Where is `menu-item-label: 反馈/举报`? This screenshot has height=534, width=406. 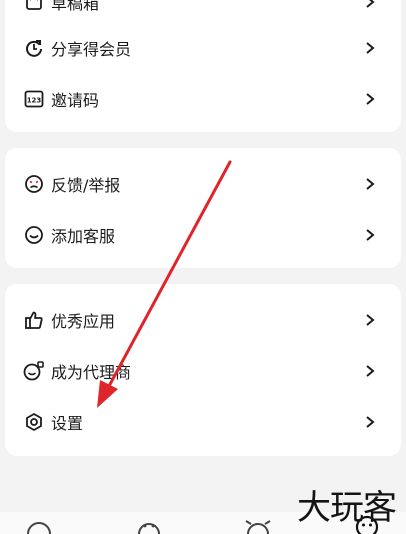
menu-item-label: 反馈/举报 is located at coordinates (86, 185).